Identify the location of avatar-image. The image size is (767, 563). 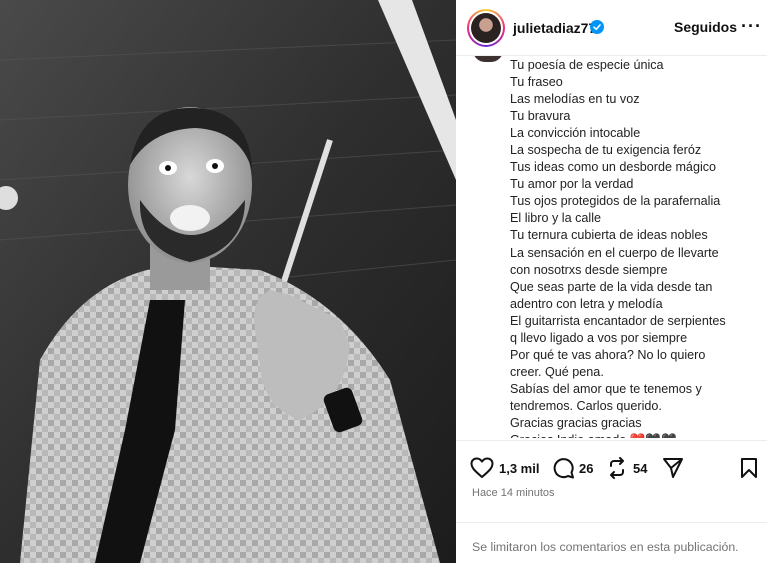
(486, 28).